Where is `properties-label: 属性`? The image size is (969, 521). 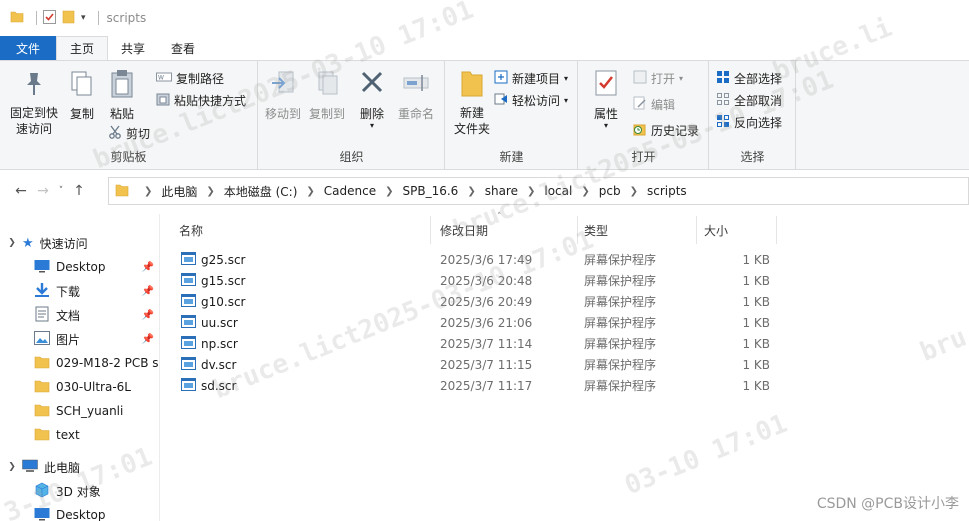 properties-label: 属性 is located at coordinates (605, 114).